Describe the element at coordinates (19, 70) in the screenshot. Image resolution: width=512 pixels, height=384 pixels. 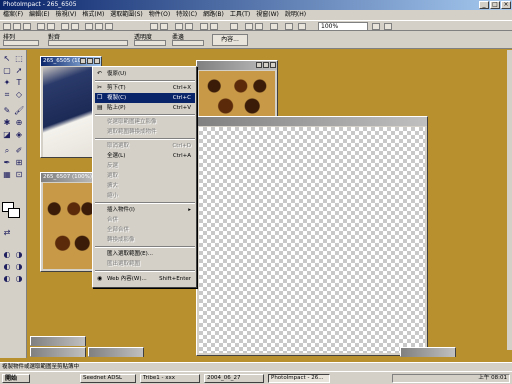
I see `lasso-tool-icon: ➚` at that location.